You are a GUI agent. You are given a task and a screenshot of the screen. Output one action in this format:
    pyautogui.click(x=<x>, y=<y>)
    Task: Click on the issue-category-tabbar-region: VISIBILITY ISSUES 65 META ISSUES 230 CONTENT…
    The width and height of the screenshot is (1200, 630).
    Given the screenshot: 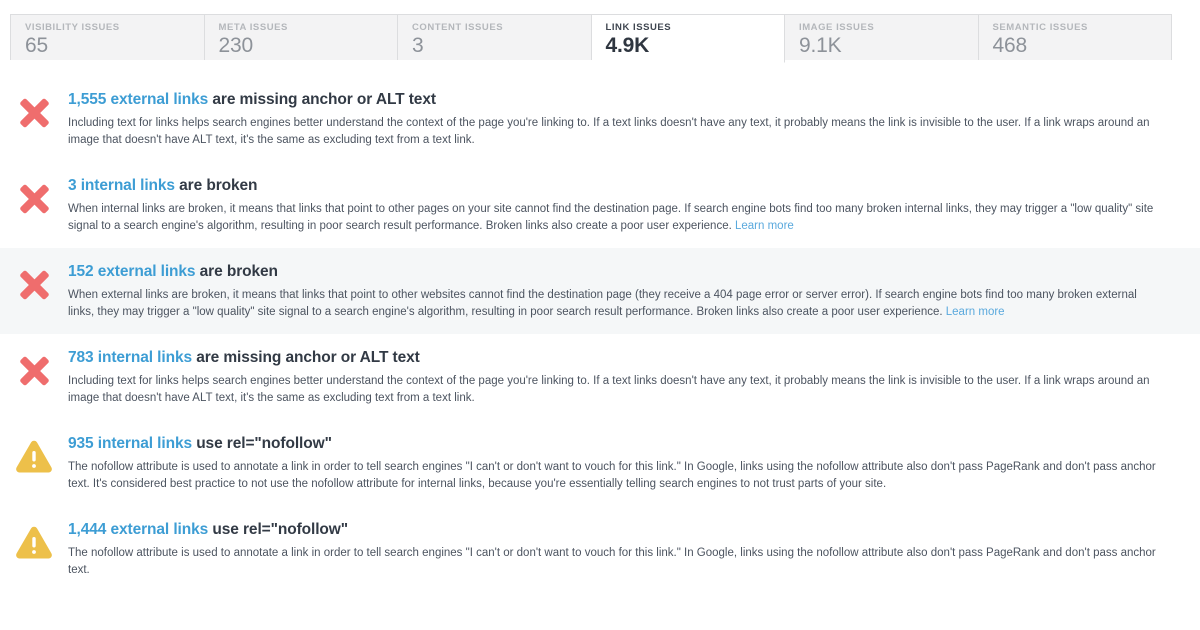 What is the action you would take?
    pyautogui.click(x=600, y=38)
    